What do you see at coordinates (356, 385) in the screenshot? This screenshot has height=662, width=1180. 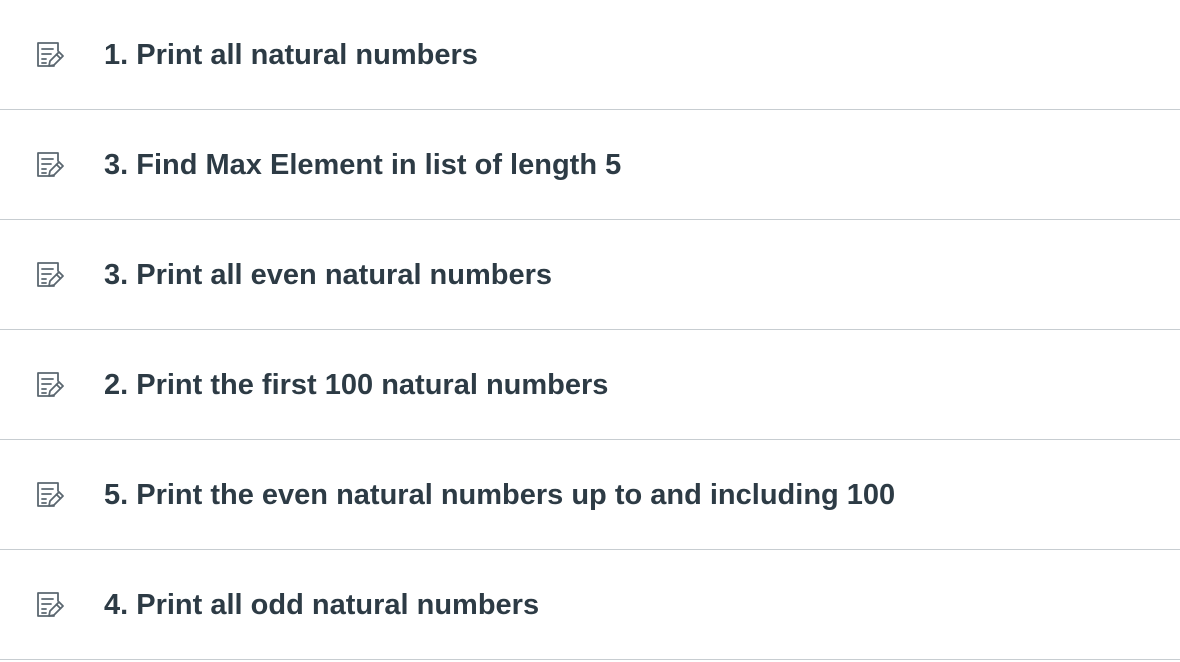 I see `assignment-title: 2. Print the first 100 natural numbers` at bounding box center [356, 385].